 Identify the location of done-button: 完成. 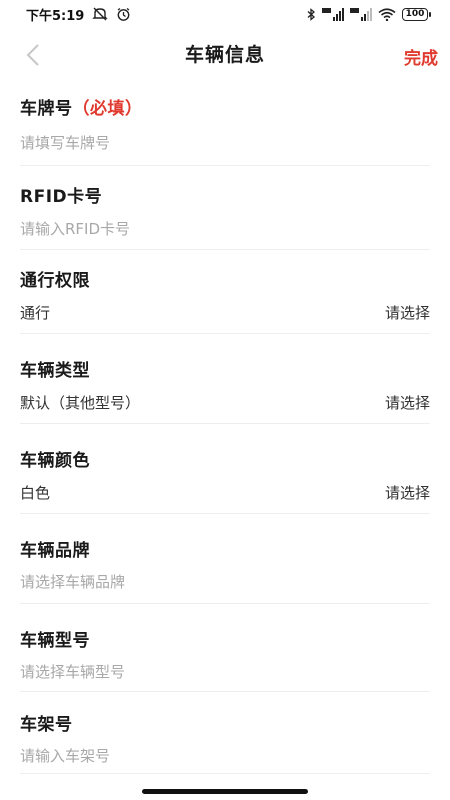
(421, 56).